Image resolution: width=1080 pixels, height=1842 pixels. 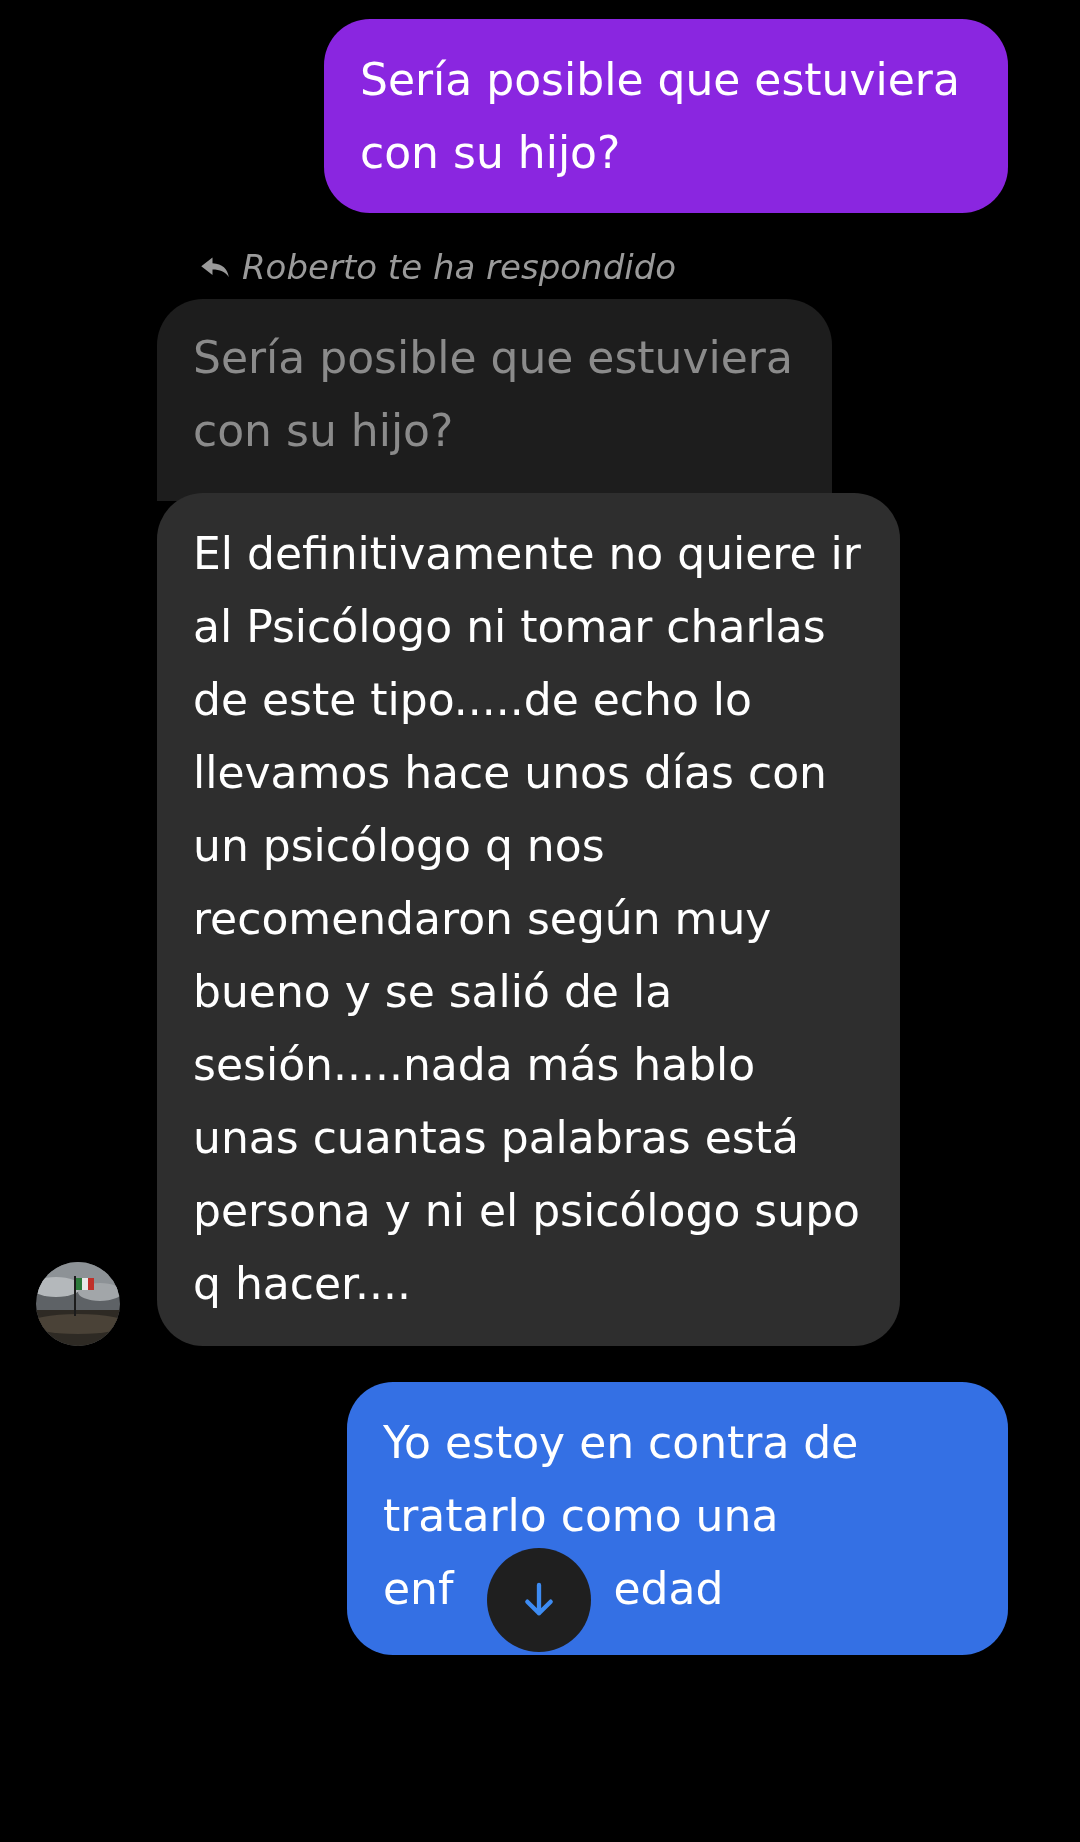 What do you see at coordinates (668, 1589) in the screenshot?
I see `message-text: edad` at bounding box center [668, 1589].